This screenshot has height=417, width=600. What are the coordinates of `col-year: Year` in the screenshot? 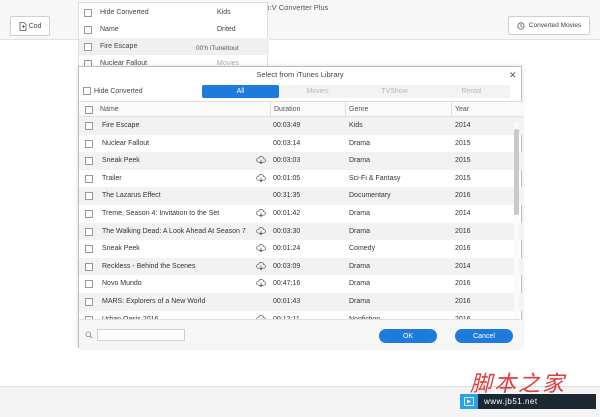 It's located at (462, 109).